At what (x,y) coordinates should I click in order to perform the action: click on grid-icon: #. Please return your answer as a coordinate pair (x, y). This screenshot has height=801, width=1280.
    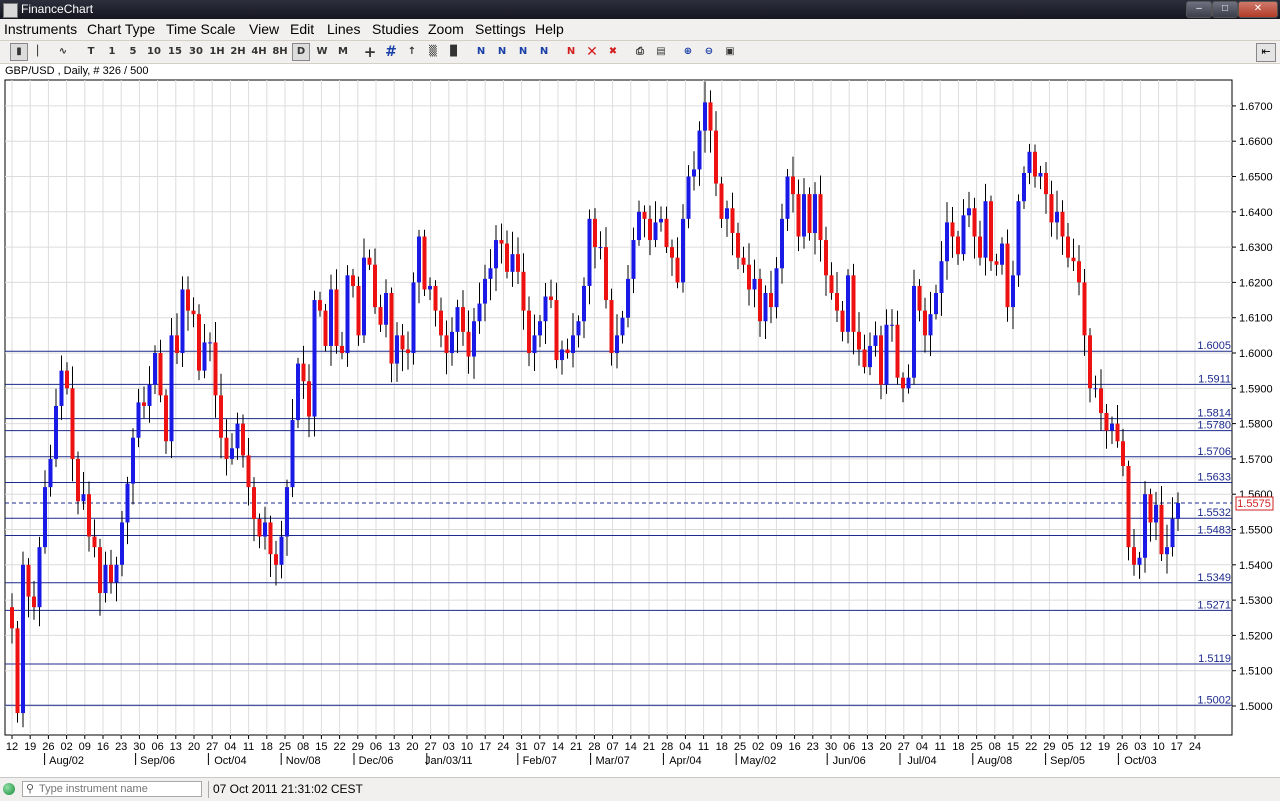
    Looking at the image, I should click on (391, 52).